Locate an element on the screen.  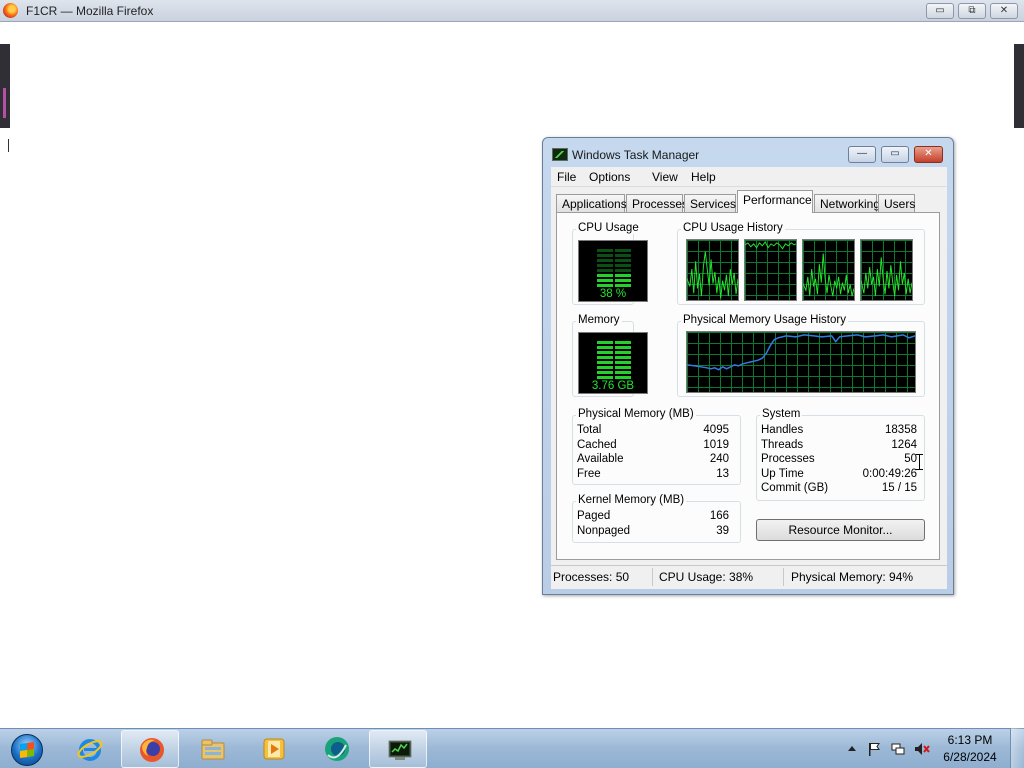
status-divider is located at coordinates (783, 577).